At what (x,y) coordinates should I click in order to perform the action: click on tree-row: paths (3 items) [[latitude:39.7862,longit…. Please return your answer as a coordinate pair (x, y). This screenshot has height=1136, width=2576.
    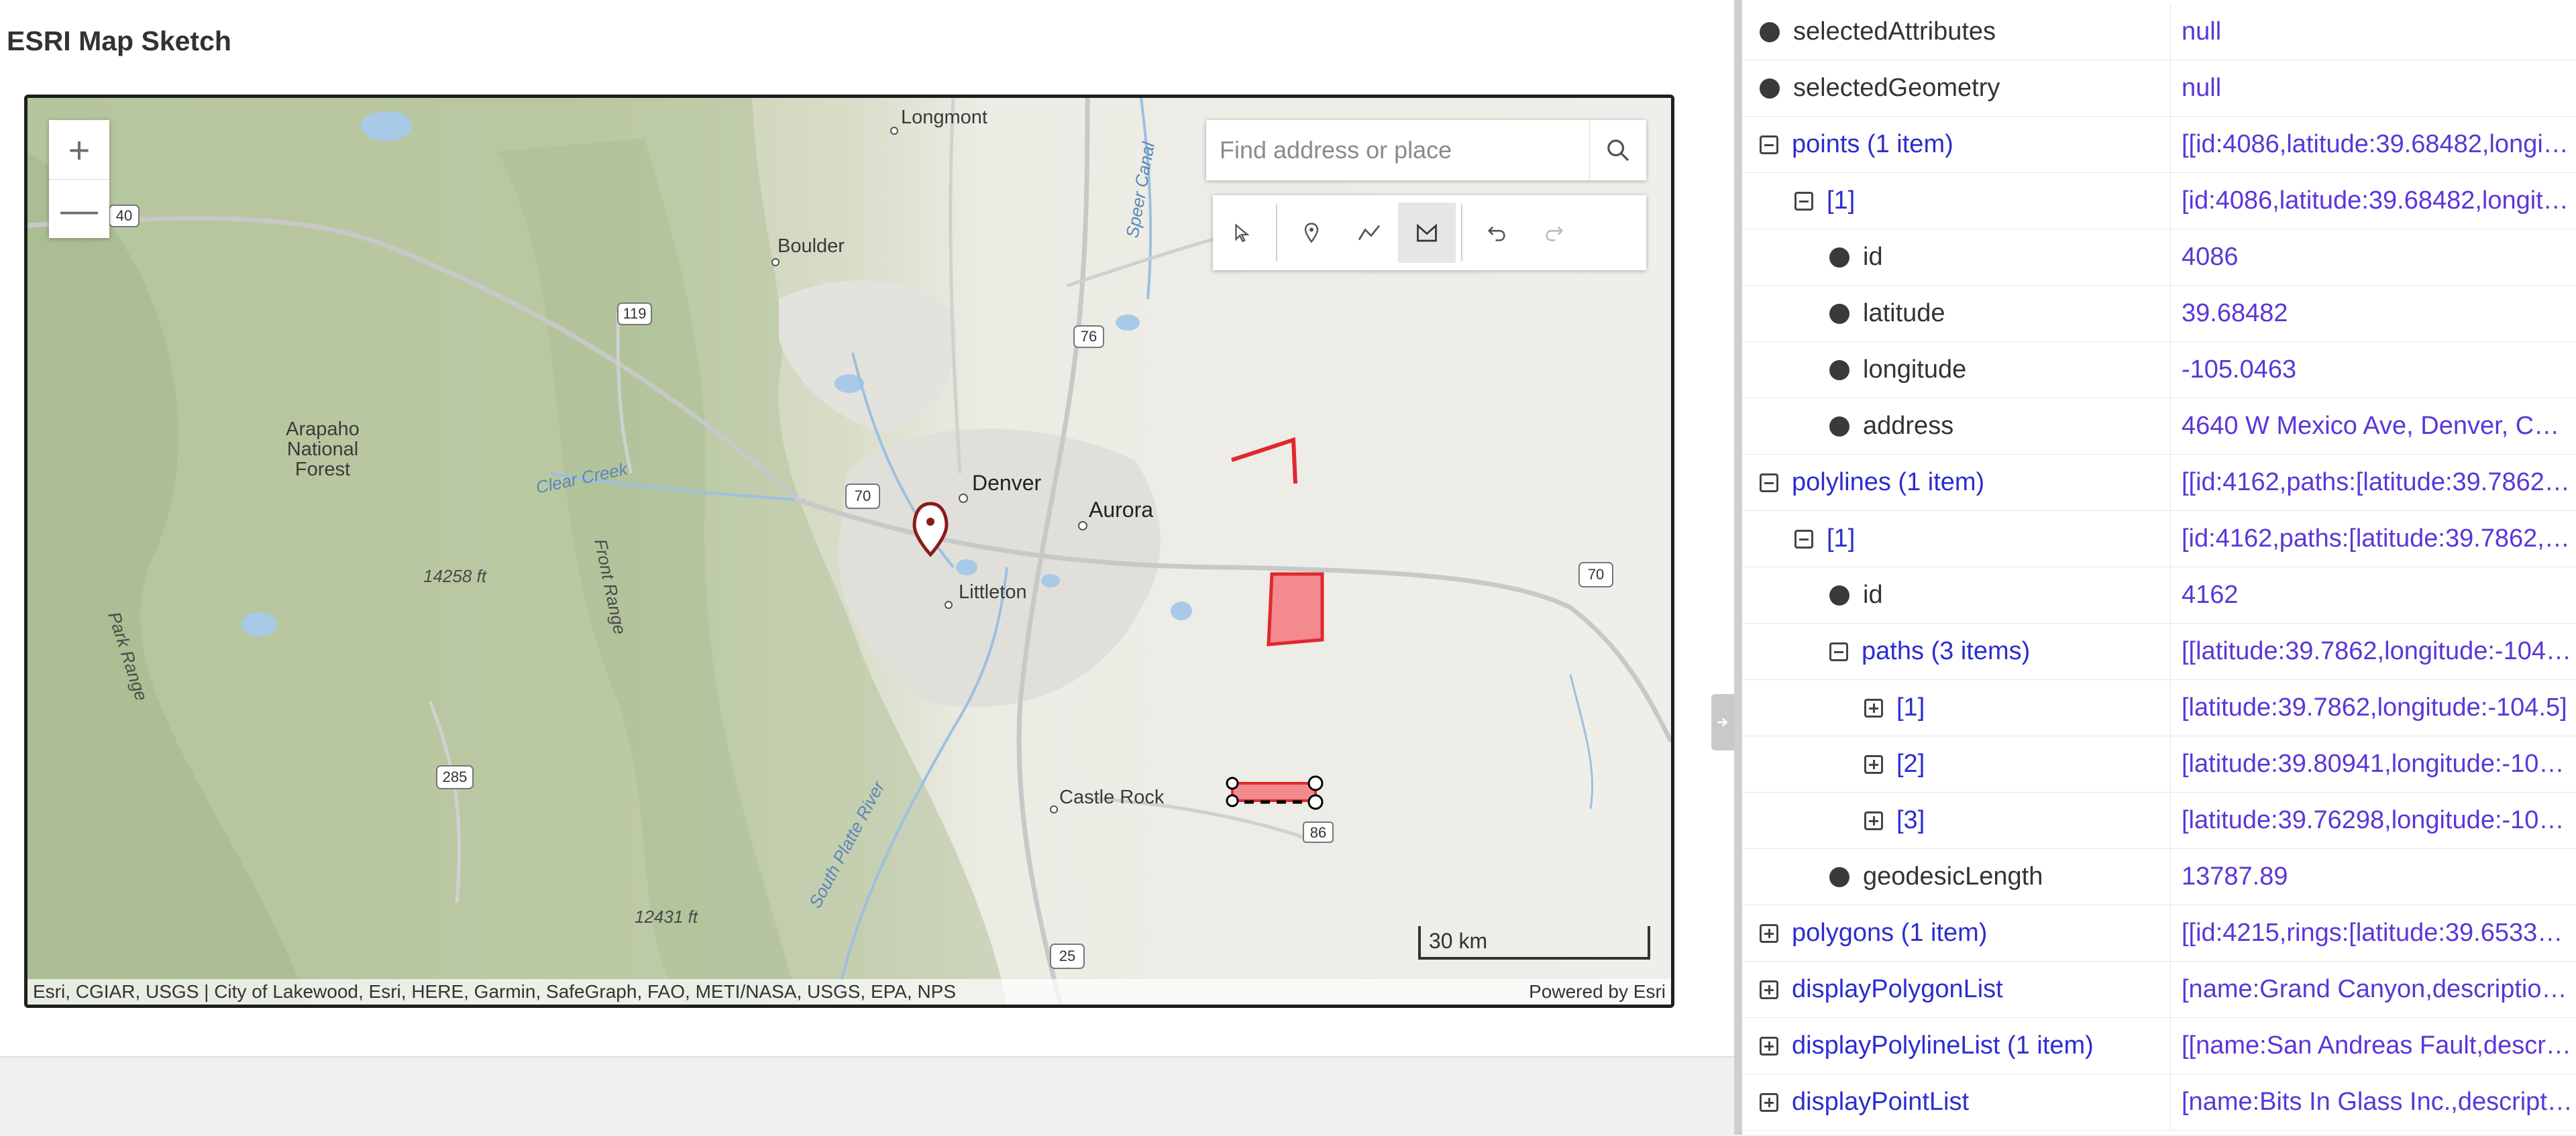
    Looking at the image, I should click on (2159, 652).